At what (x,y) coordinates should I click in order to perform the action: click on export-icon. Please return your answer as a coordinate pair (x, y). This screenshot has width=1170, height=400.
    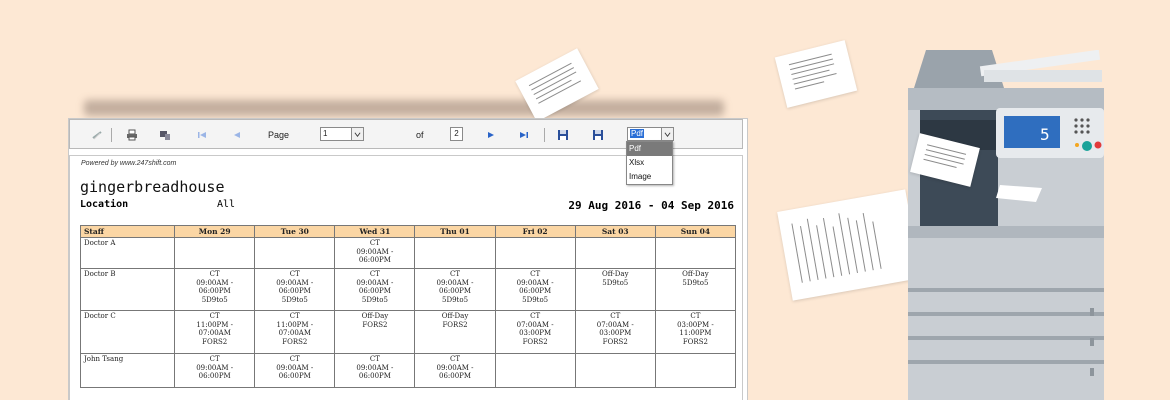
    Looking at the image, I should click on (598, 135).